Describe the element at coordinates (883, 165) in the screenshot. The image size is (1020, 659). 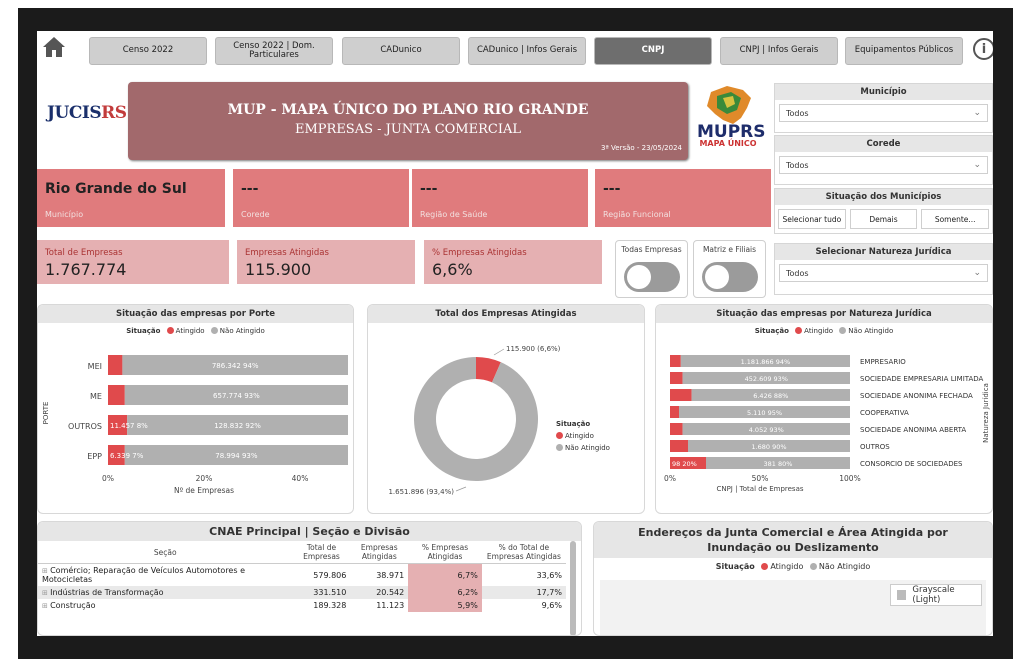
I see `corede-dropdown: Todos ⌄` at that location.